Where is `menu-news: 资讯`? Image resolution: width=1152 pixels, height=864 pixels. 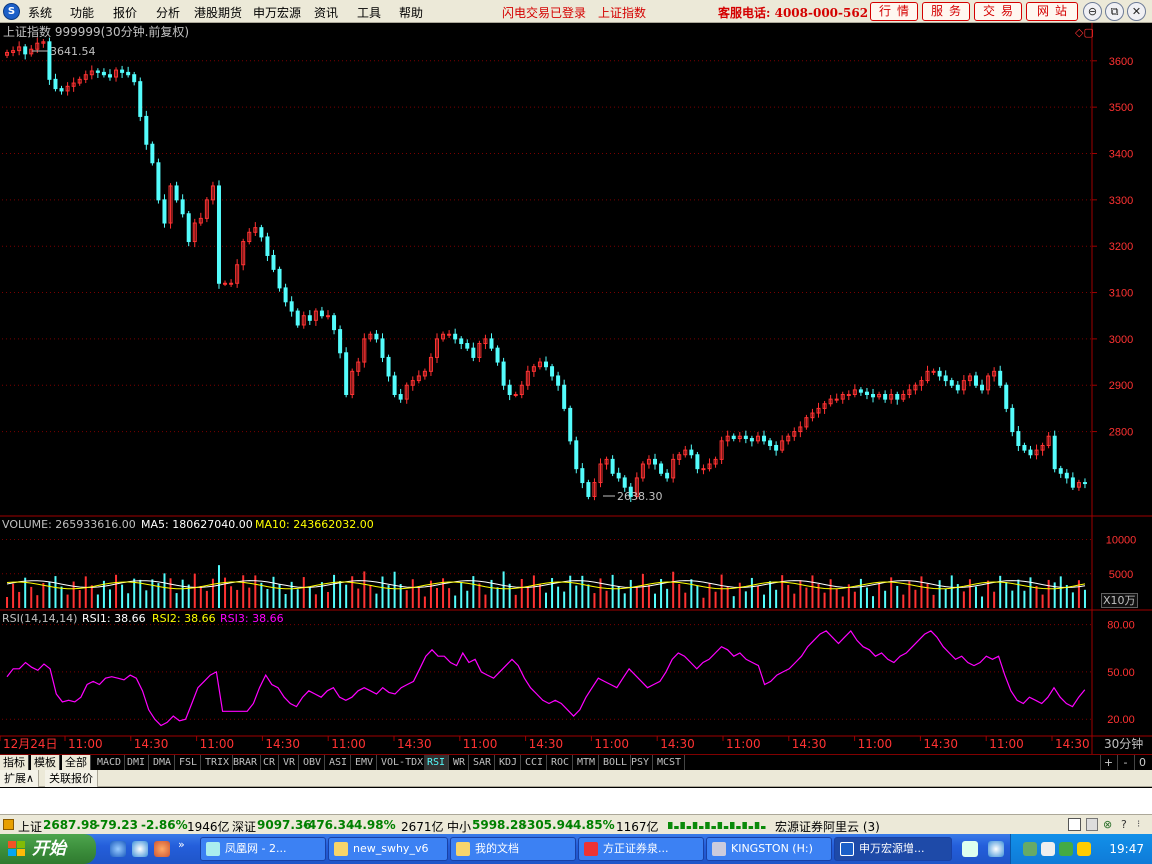
menu-news: 资讯 is located at coordinates (326, 12).